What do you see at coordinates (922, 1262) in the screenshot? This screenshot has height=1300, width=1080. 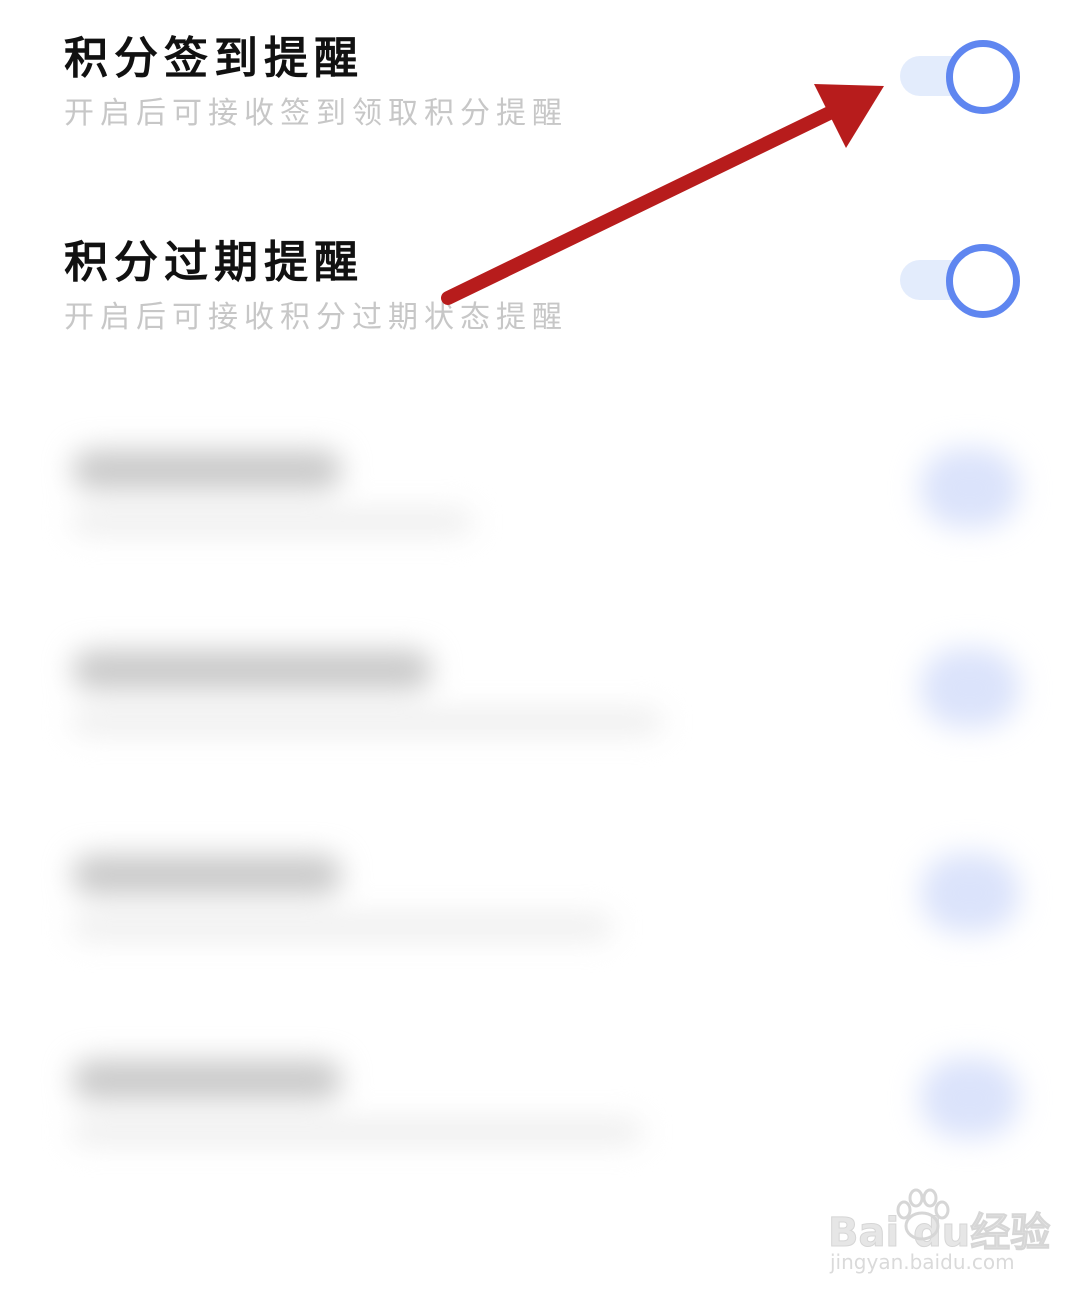 I see `watermark-url: jingyan.baidu.com` at bounding box center [922, 1262].